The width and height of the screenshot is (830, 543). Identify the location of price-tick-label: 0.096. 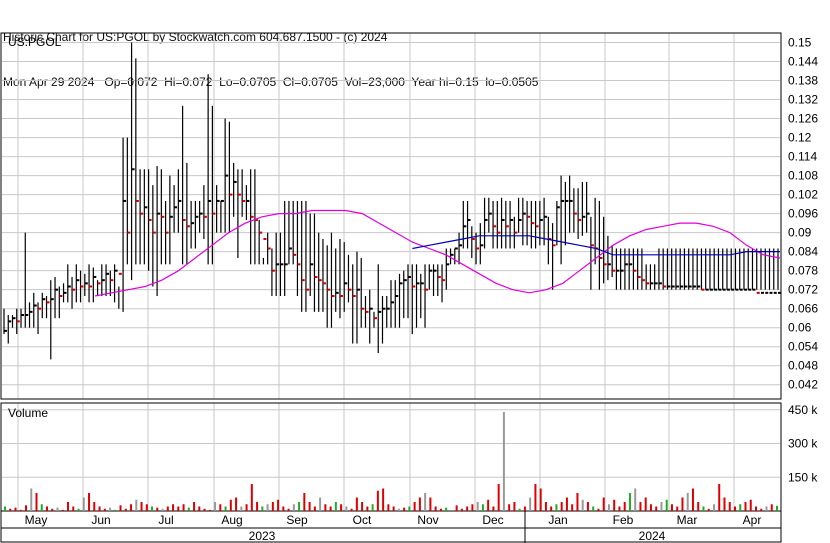
(803, 214).